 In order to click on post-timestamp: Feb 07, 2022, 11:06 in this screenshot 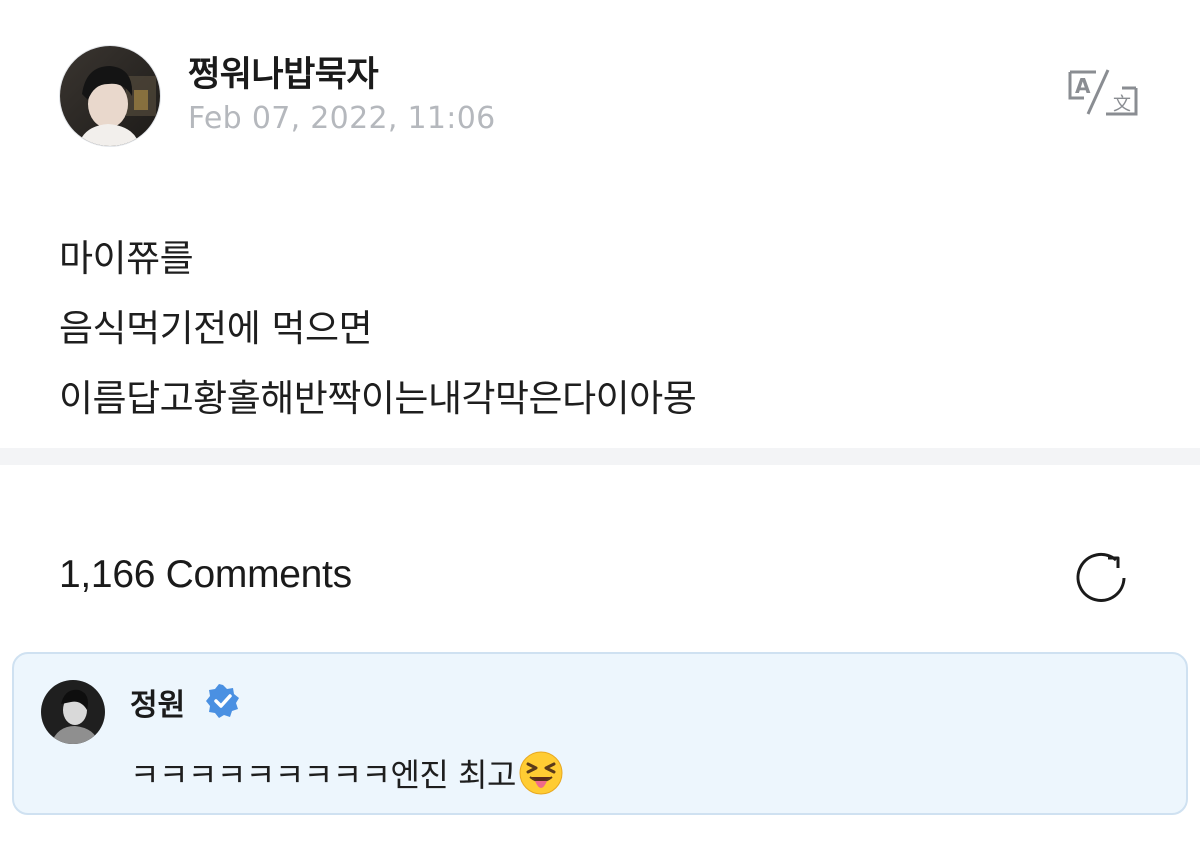, I will do `click(342, 118)`.